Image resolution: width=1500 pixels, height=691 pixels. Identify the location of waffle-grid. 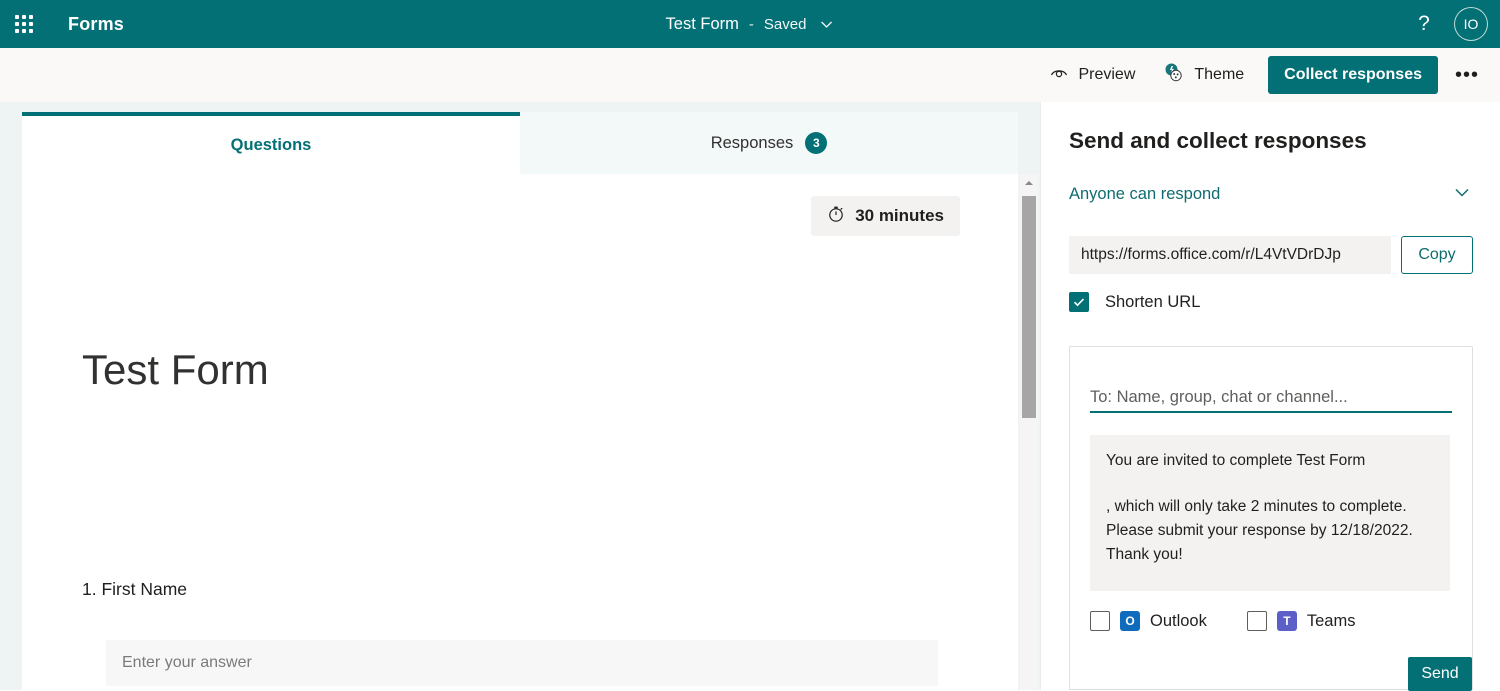
(24, 24).